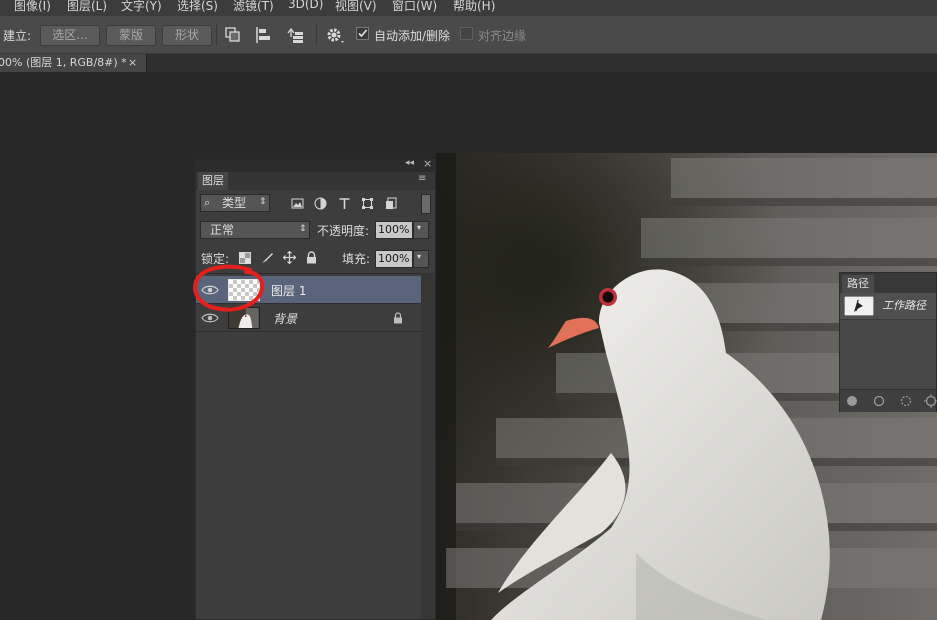 Image resolution: width=937 pixels, height=620 pixels. Describe the element at coordinates (409, 163) in the screenshot. I see `collapse-icon: ◂◂` at that location.